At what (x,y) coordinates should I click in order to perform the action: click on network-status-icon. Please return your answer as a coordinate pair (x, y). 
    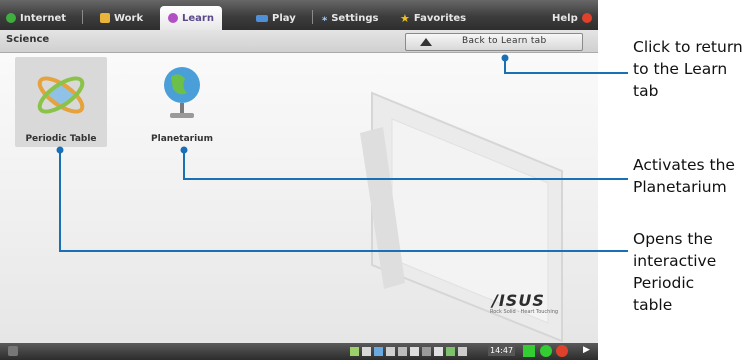
    Looking at the image, I should click on (529, 351).